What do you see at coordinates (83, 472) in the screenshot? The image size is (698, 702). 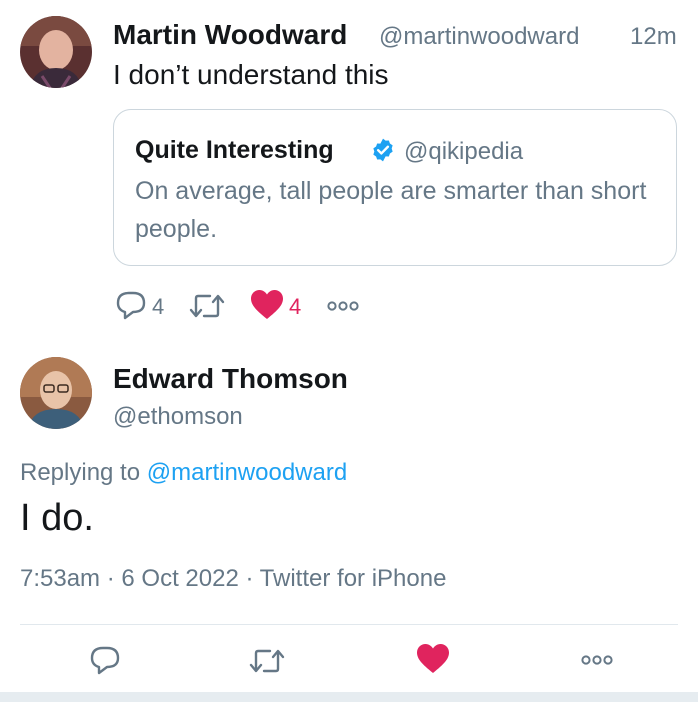 I see `replying-to-label: Replying to` at bounding box center [83, 472].